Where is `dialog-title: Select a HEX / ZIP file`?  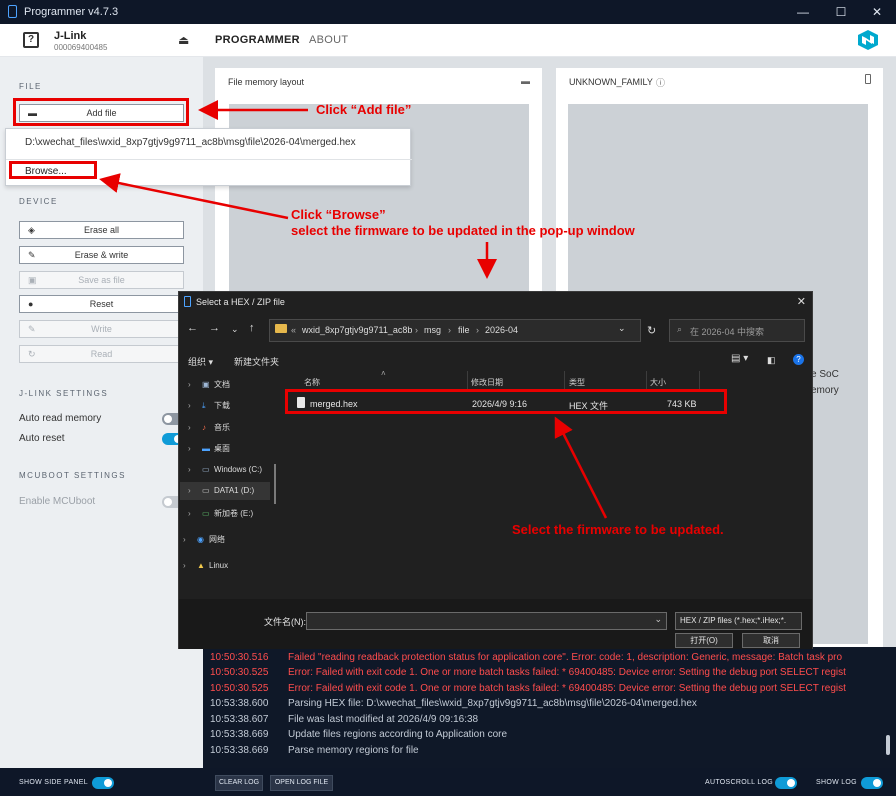 dialog-title: Select a HEX / ZIP file is located at coordinates (240, 302).